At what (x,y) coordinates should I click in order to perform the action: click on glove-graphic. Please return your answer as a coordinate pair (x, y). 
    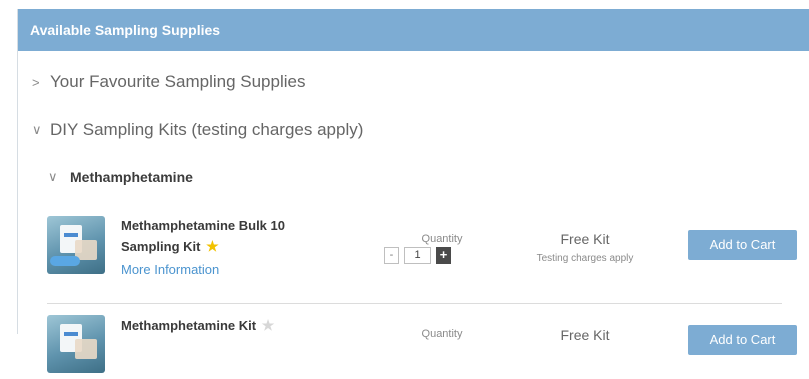
    Looking at the image, I should click on (65, 261).